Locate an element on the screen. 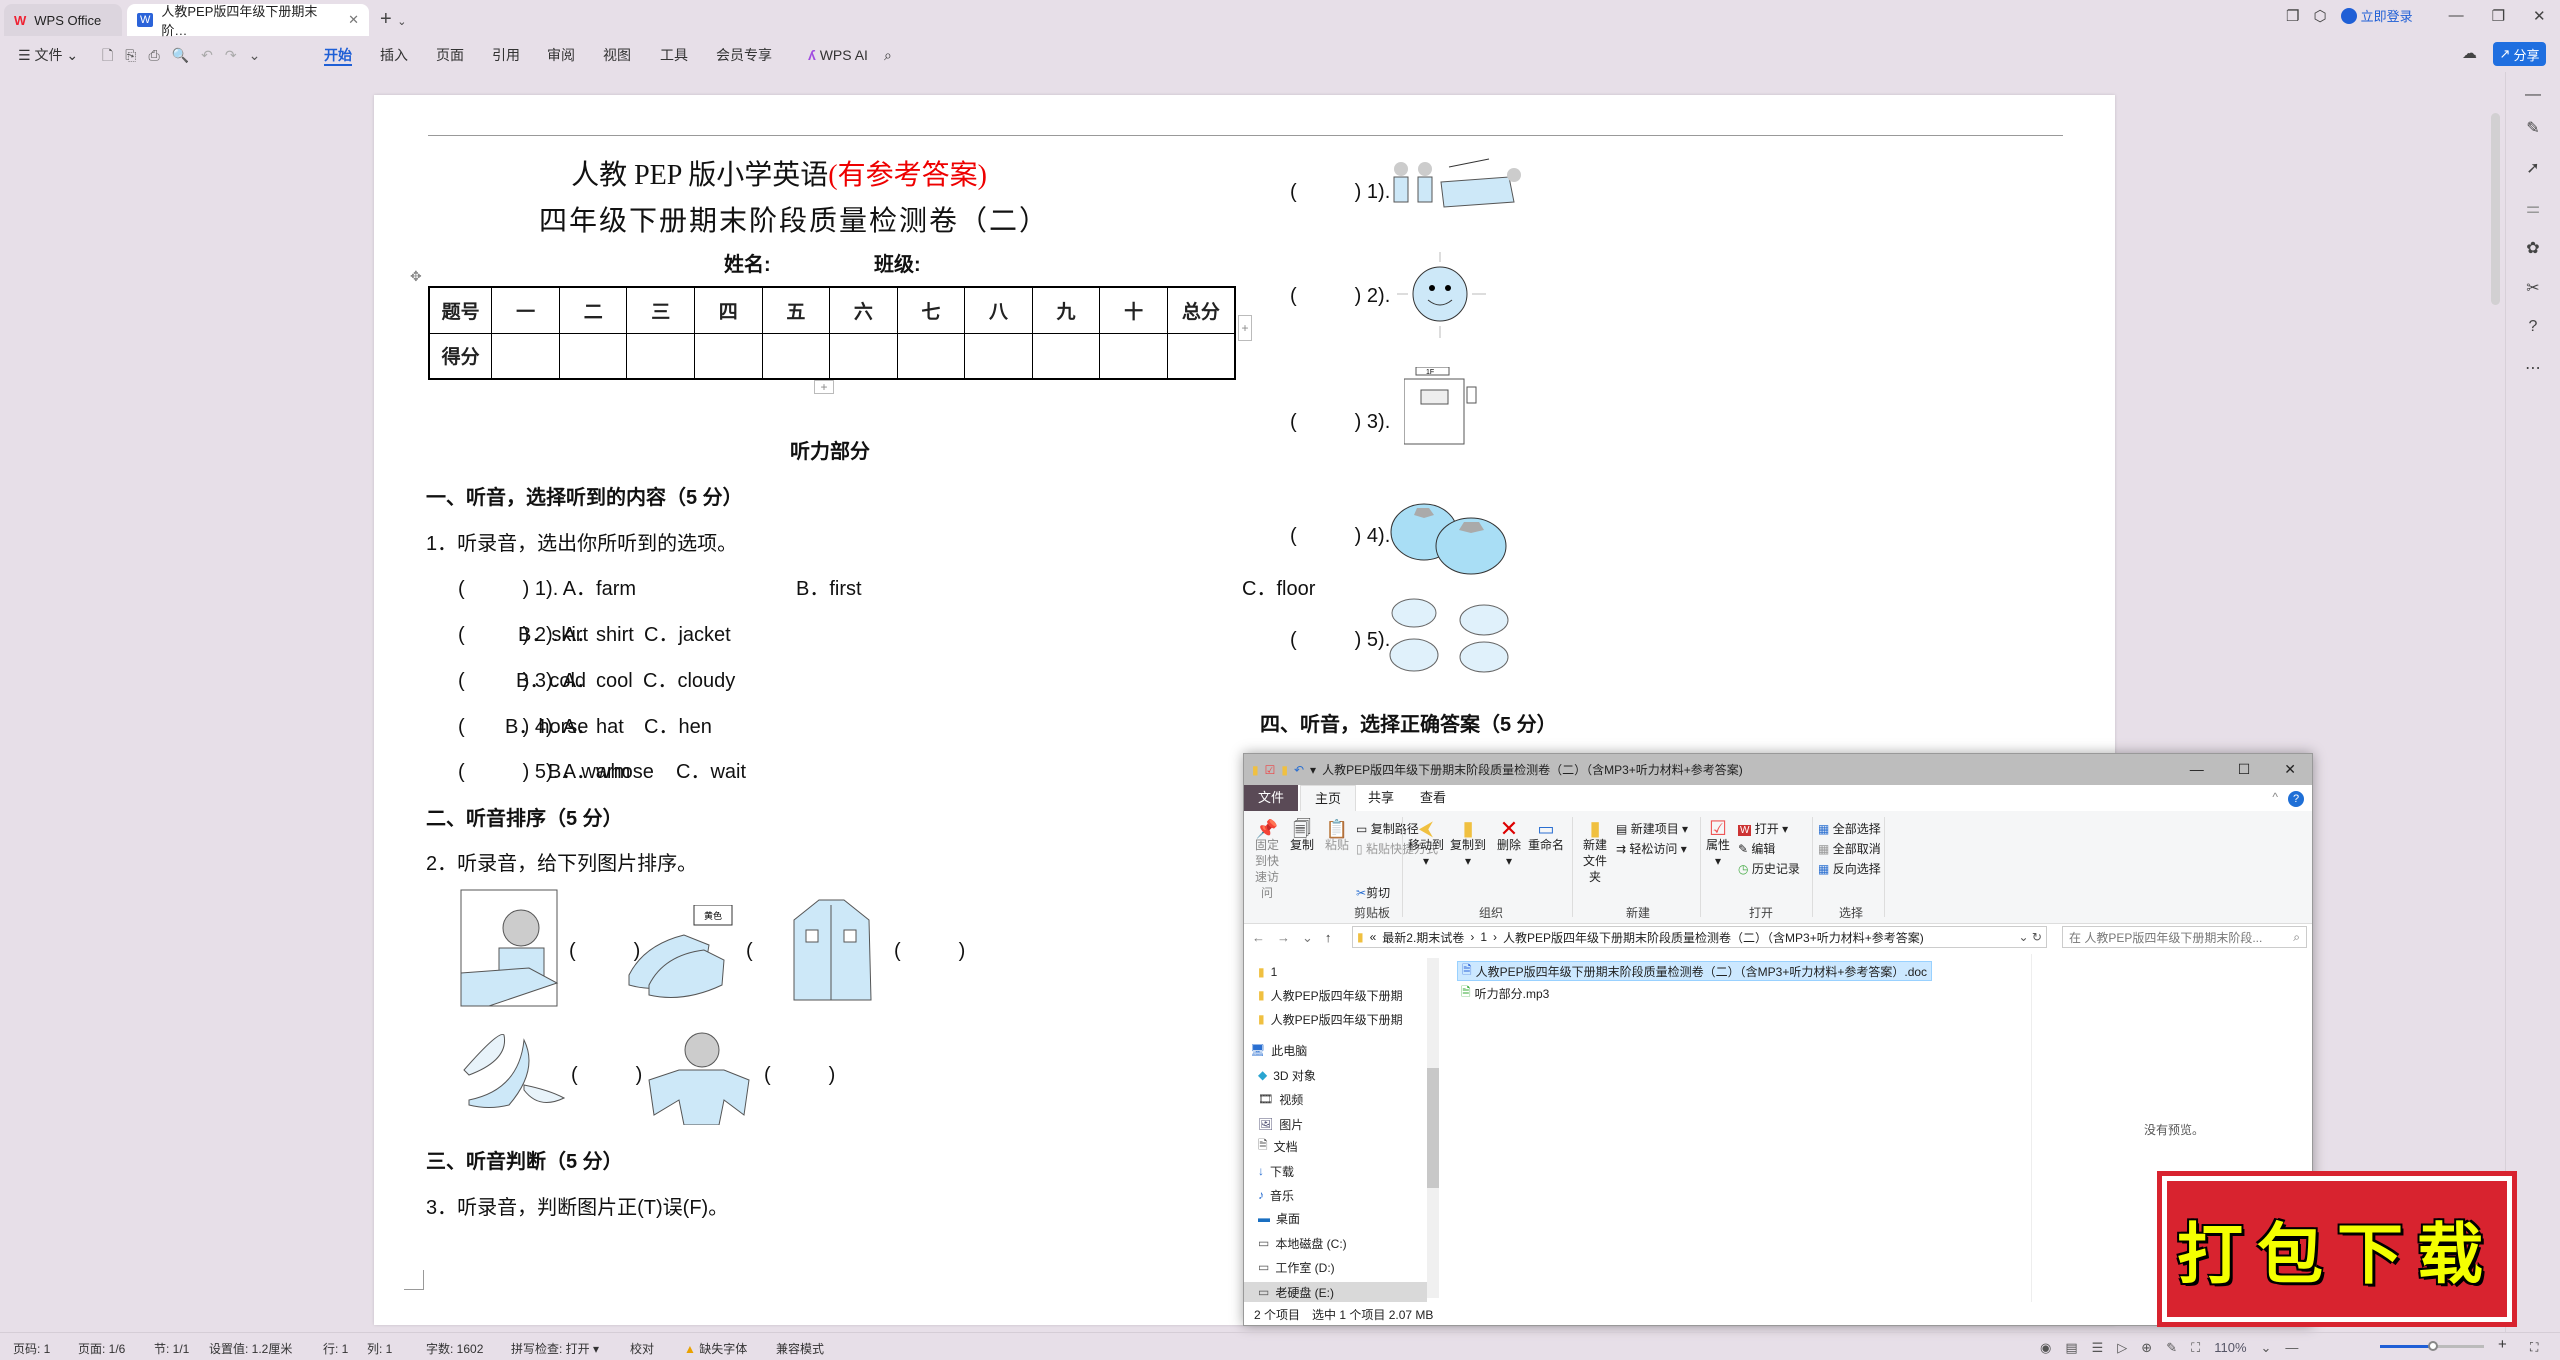  print-icon: ⎙ is located at coordinates (153, 55).